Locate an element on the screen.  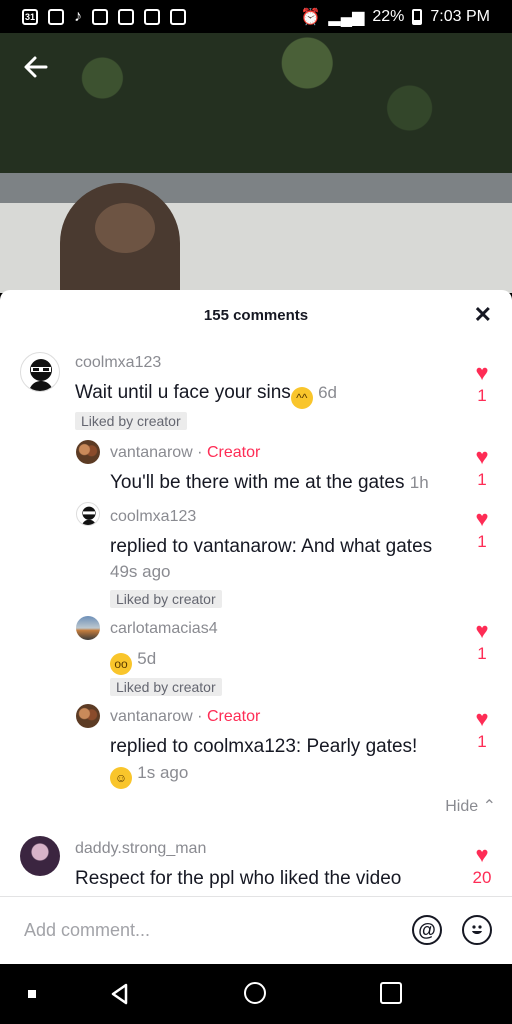
hide-replies-button: Hide ⌃ is located at coordinates (470, 806).